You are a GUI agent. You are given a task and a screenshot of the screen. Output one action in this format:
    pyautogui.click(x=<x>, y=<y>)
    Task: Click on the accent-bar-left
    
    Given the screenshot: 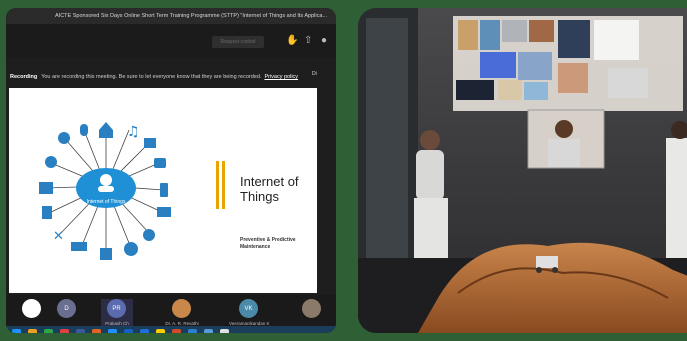 What is the action you would take?
    pyautogui.click(x=217, y=185)
    